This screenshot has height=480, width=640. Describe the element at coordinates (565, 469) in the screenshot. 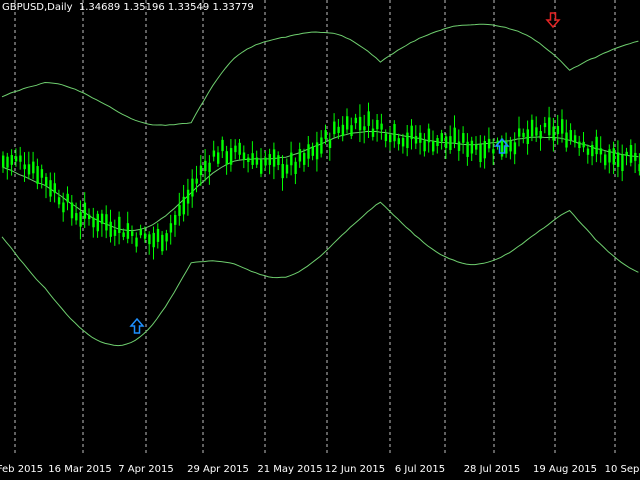

I see `date-label: 19 Aug 2015` at that location.